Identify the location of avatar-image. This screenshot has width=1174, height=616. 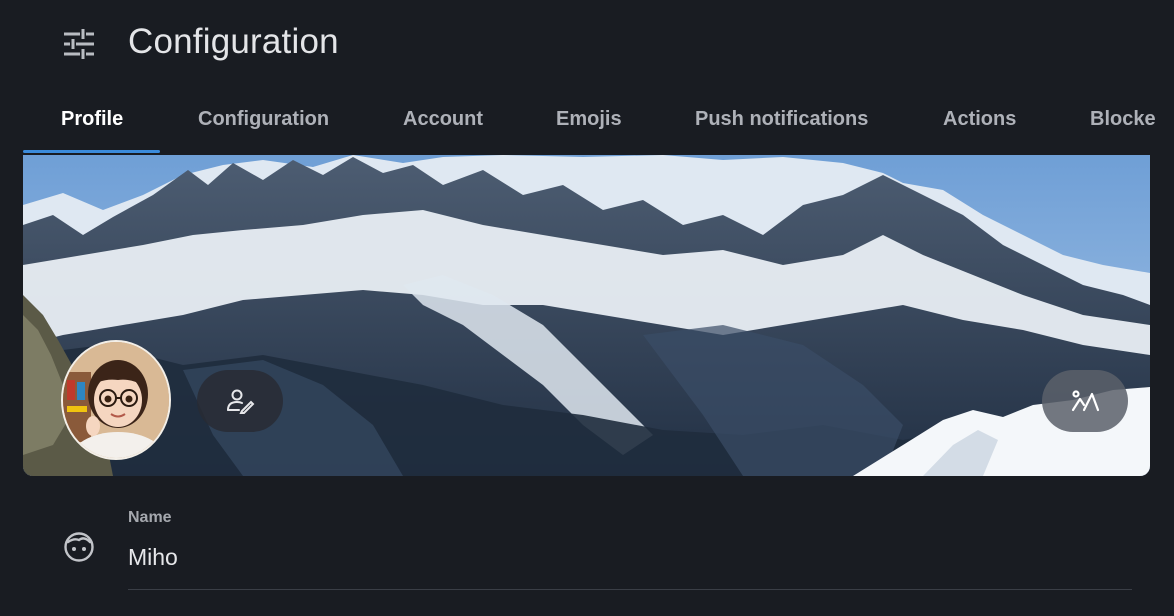
(116, 400).